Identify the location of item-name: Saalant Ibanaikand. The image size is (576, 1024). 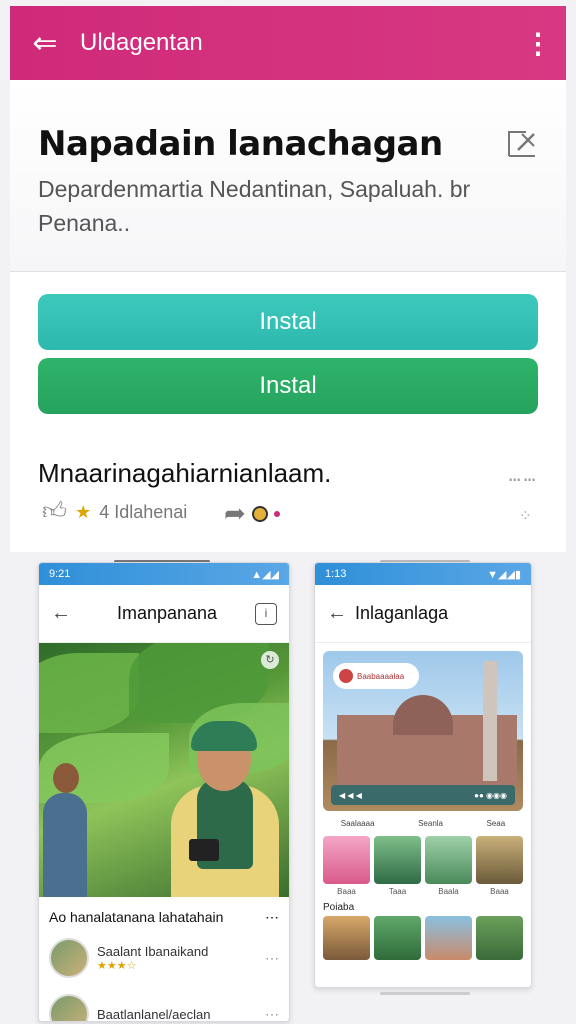
(153, 951).